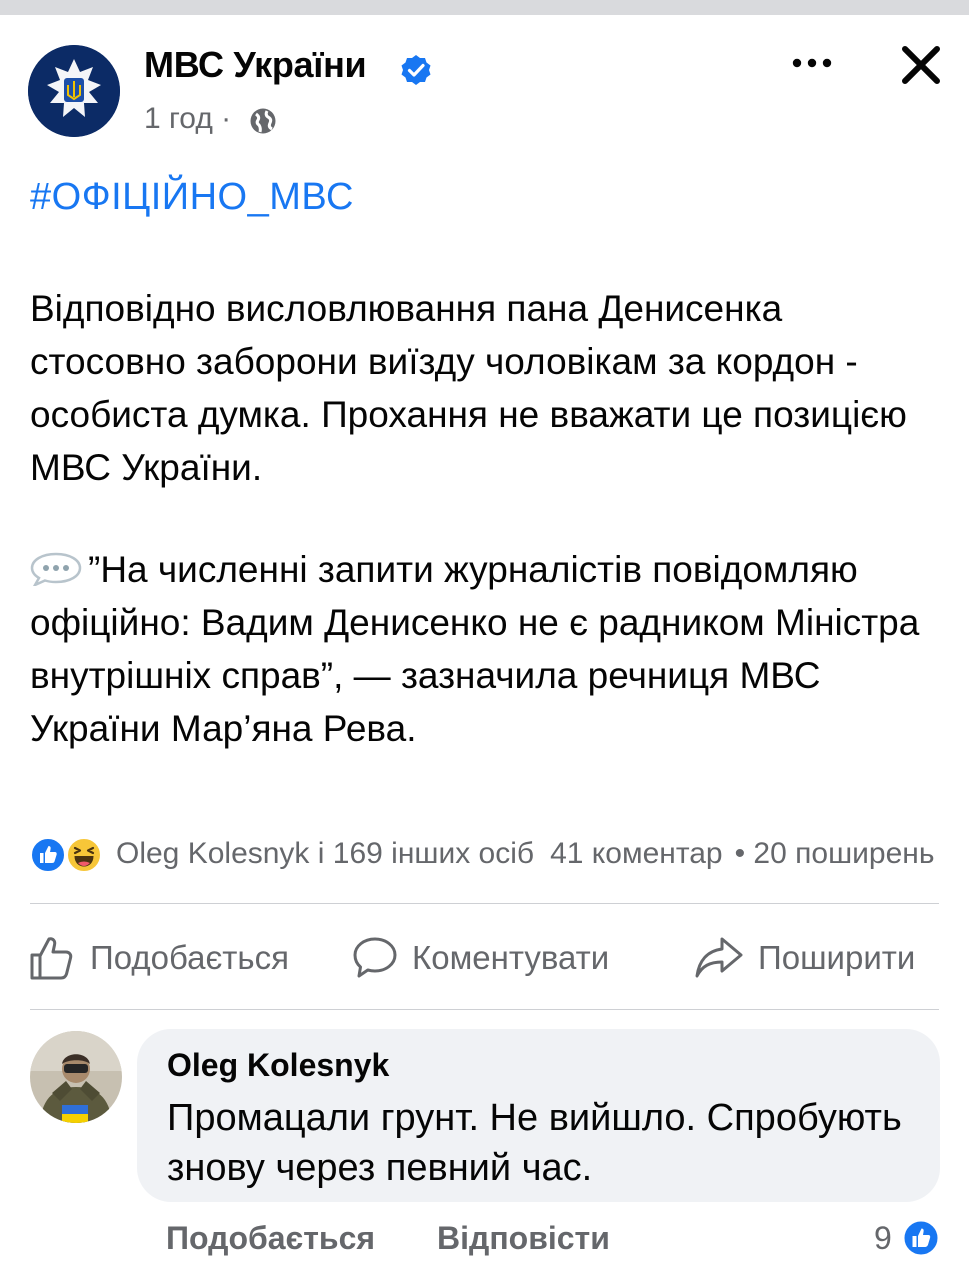  I want to click on comment-button: Коментувати, so click(480, 958).